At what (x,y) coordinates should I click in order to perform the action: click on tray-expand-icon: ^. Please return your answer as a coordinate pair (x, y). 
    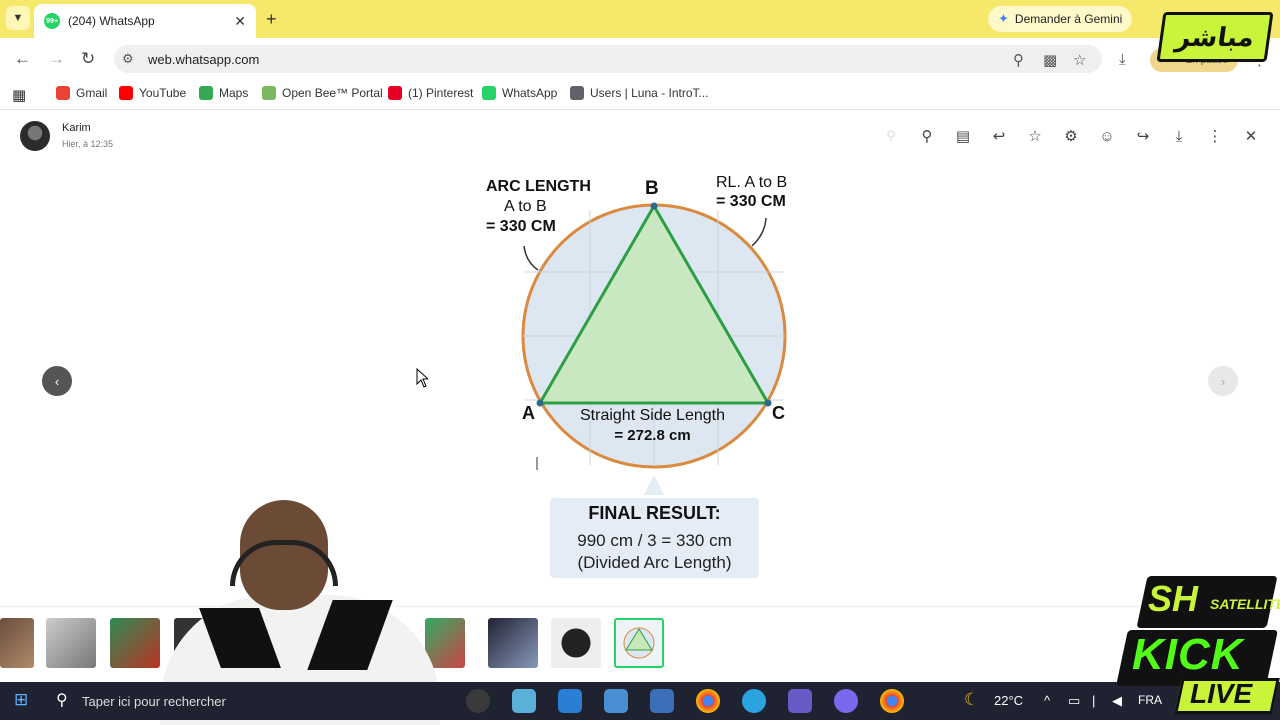
    Looking at the image, I should click on (1047, 700).